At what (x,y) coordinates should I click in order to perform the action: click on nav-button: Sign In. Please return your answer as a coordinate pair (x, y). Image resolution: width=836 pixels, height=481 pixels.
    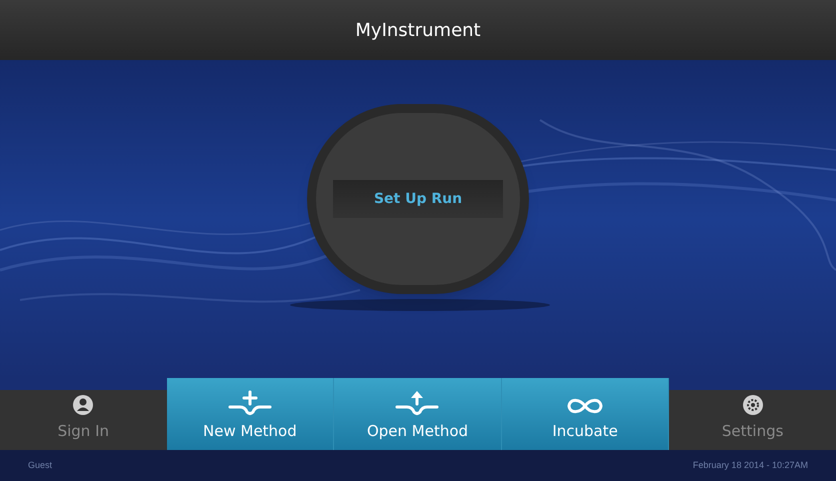
    Looking at the image, I should click on (83, 420).